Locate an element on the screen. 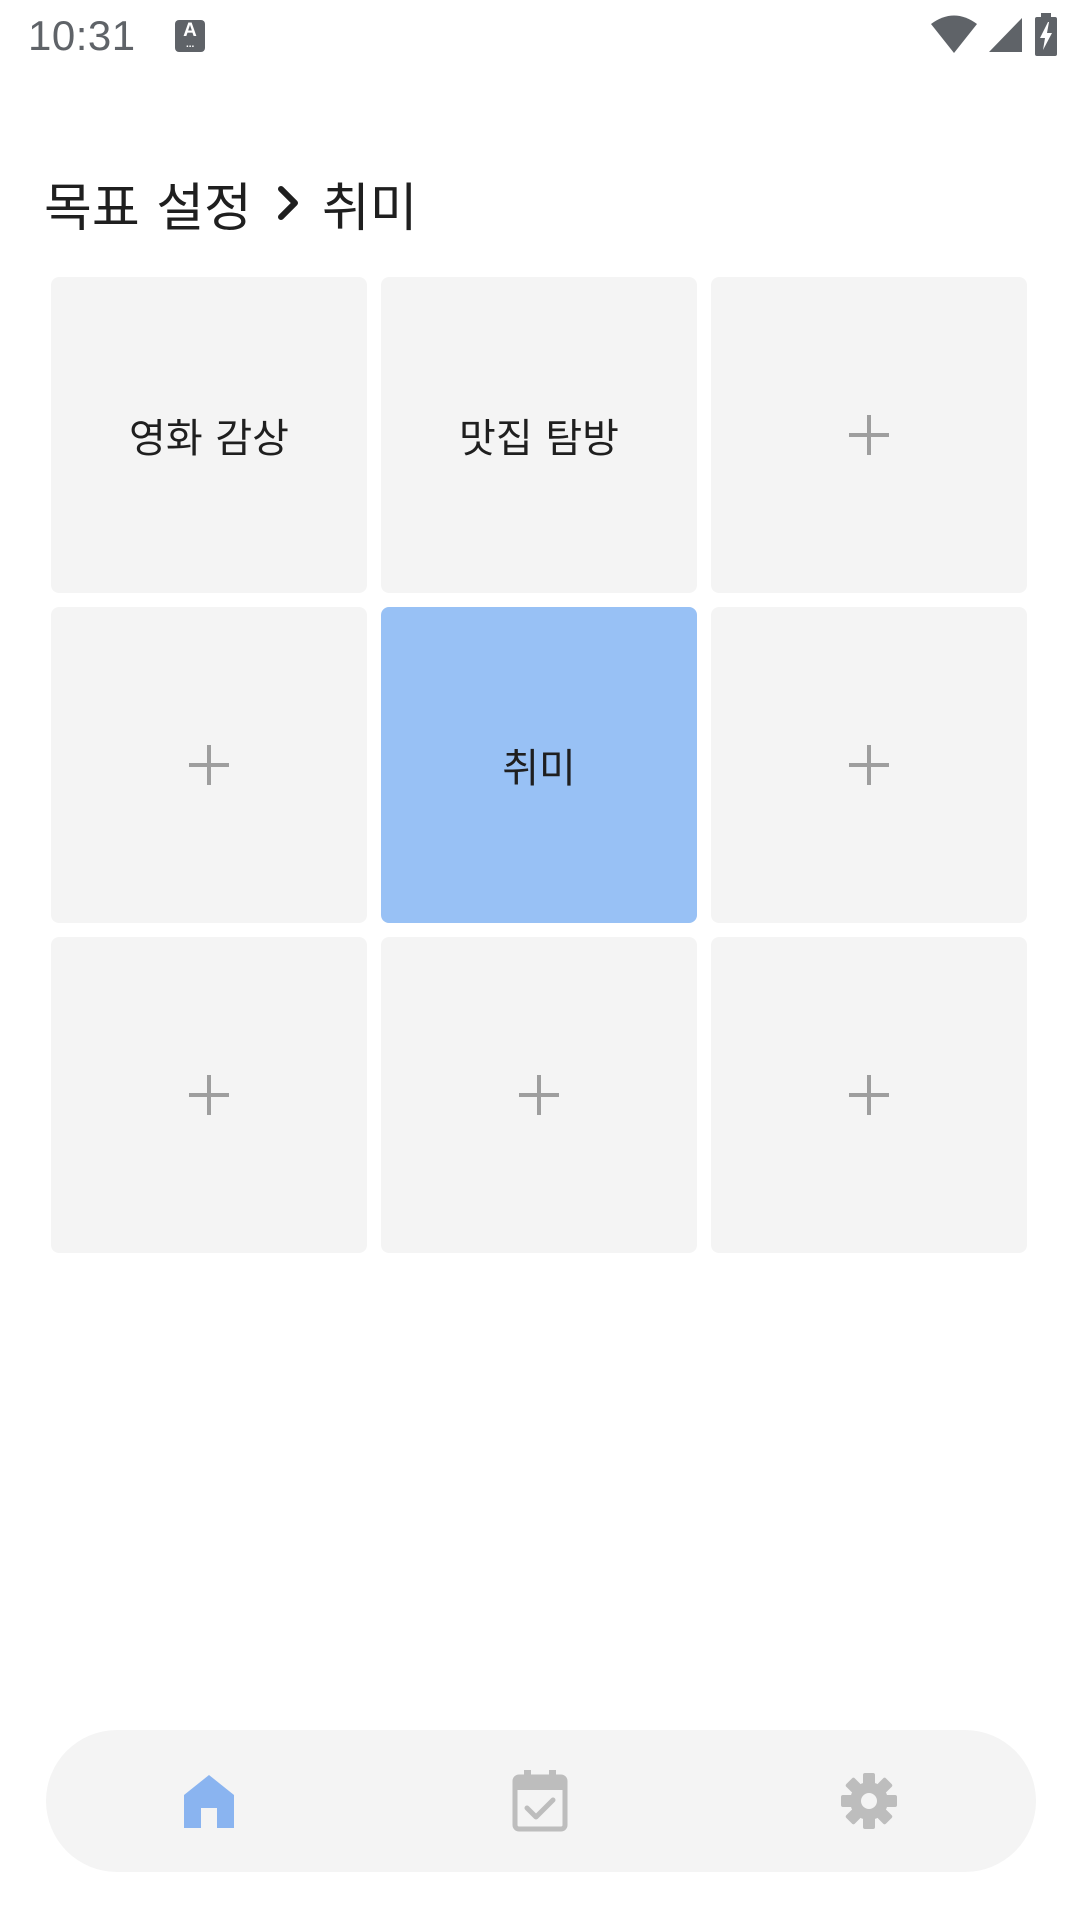  nav-home-button is located at coordinates (209, 1801).